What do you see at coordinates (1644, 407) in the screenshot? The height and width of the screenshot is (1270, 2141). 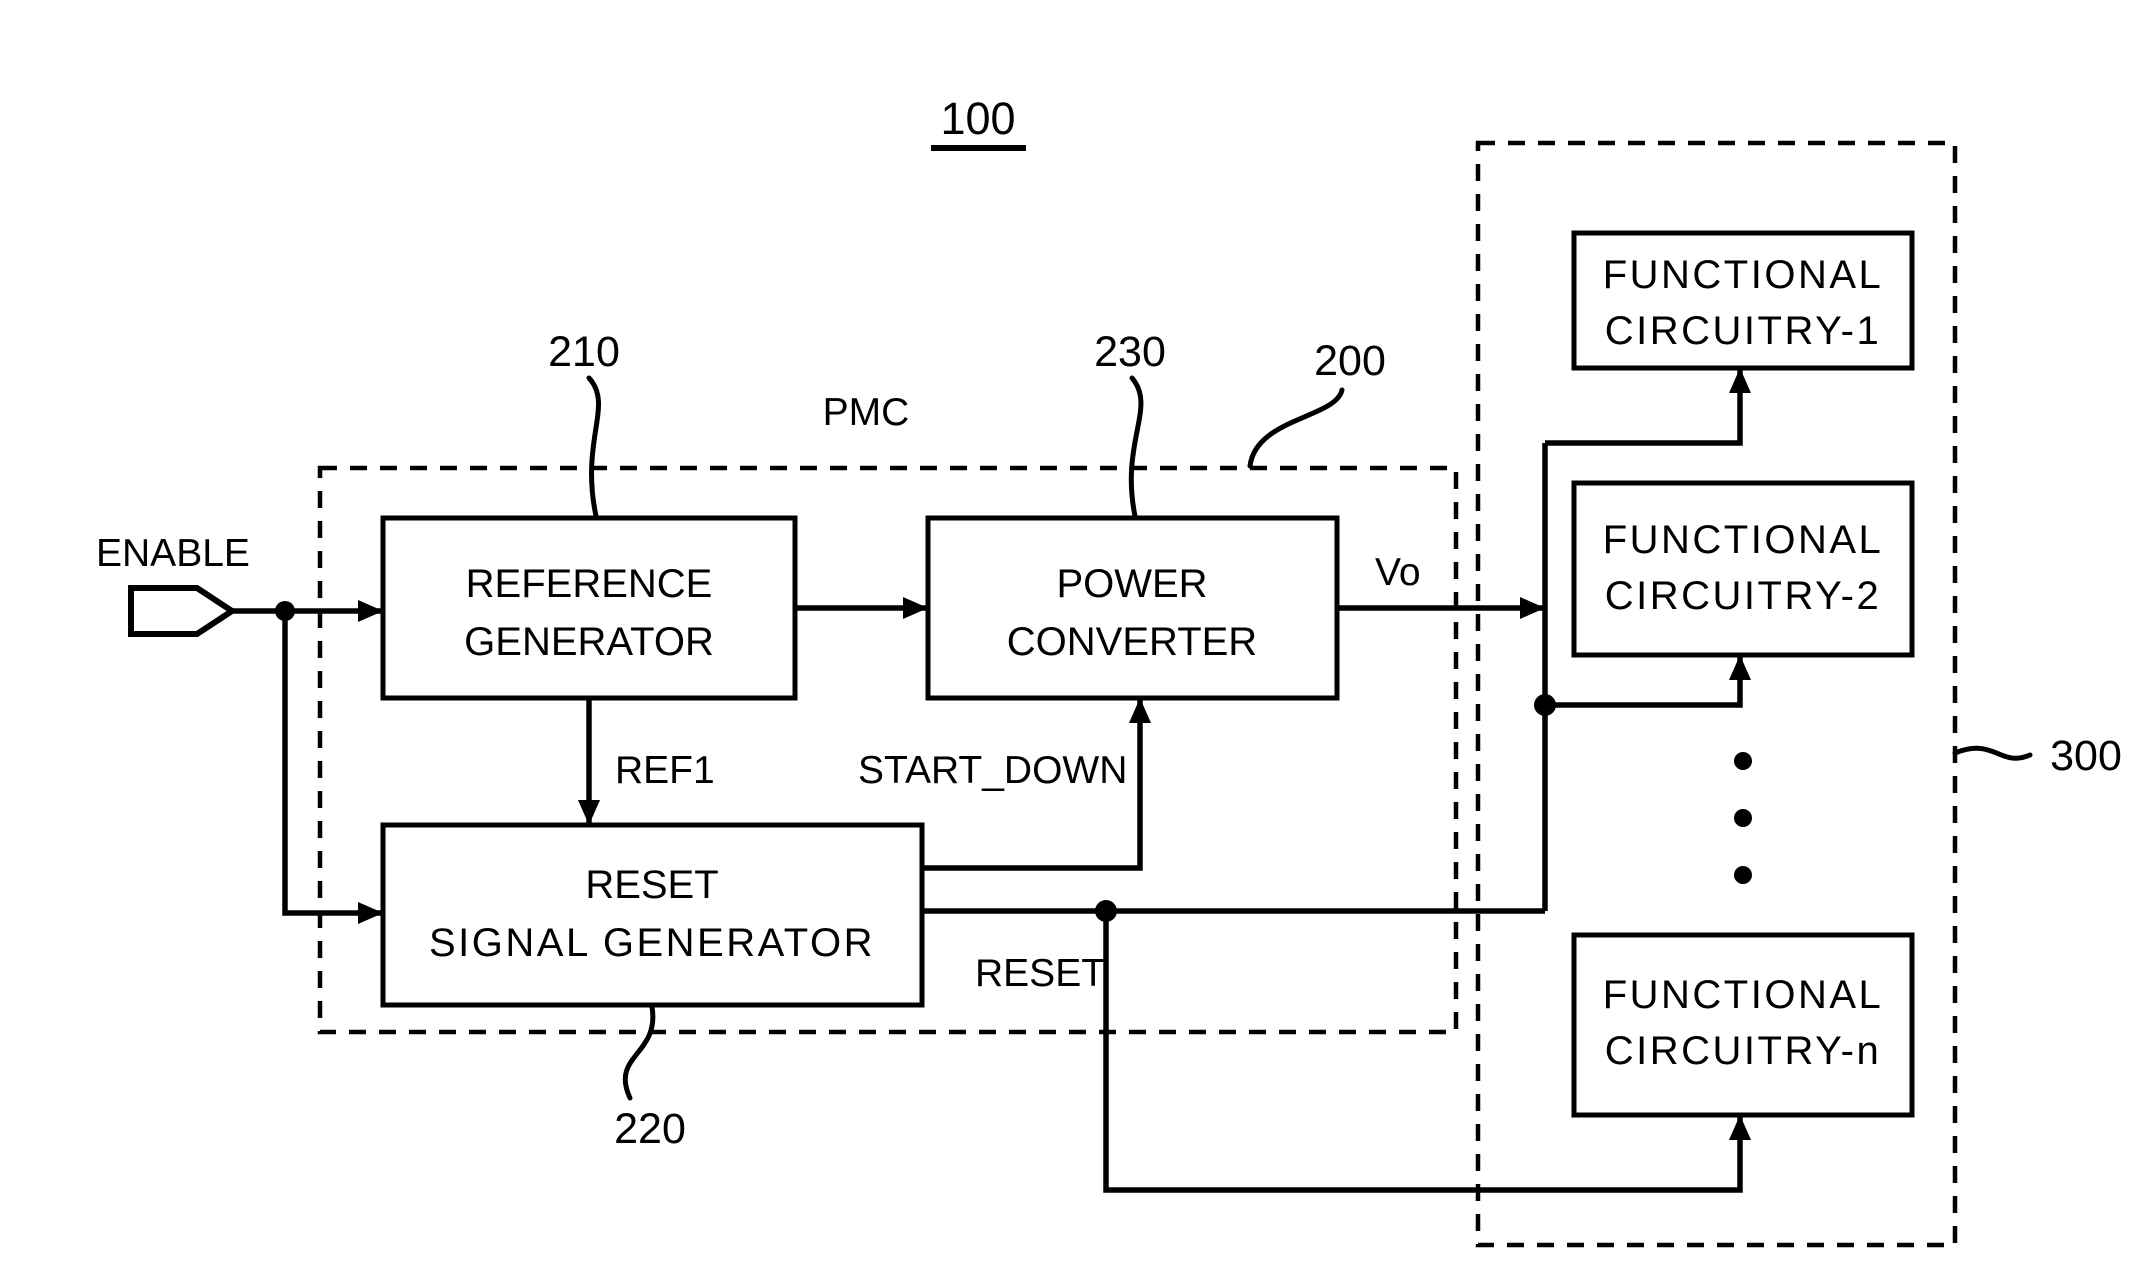 I see `wire-bus-to-fc1` at bounding box center [1644, 407].